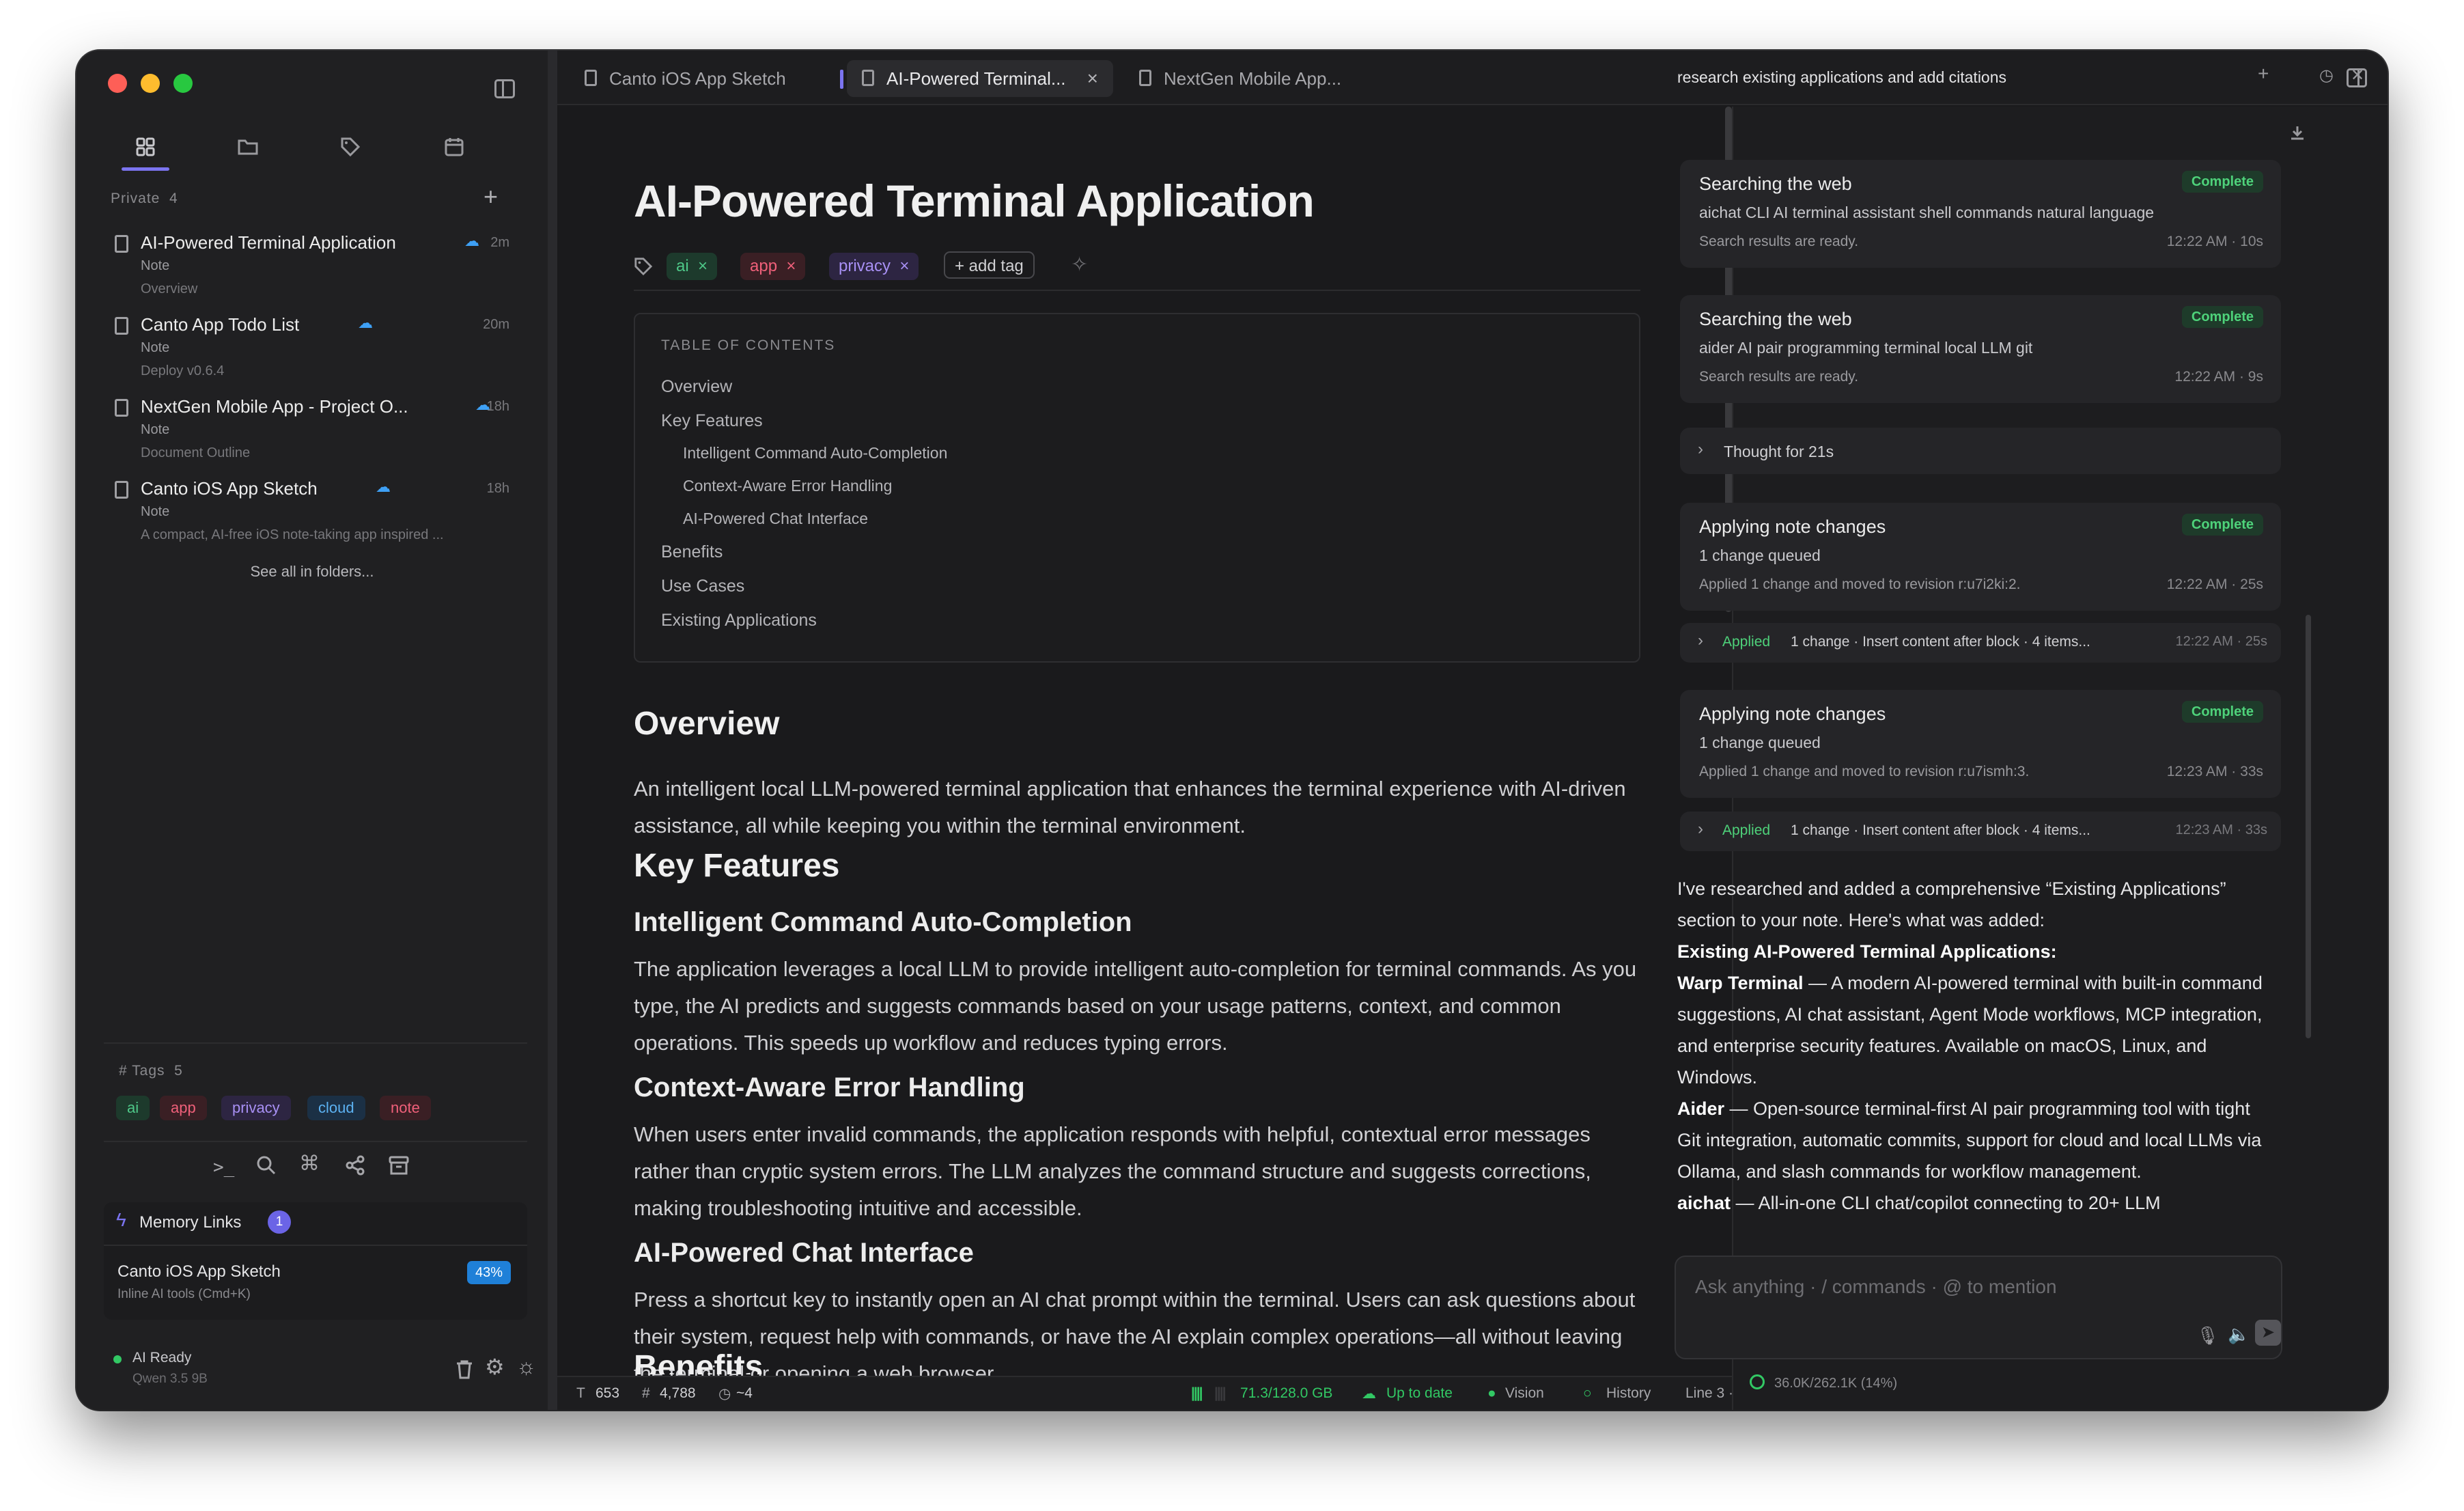 The height and width of the screenshot is (1511, 2464). Describe the element at coordinates (1701, 1109) in the screenshot. I see `aider-name: Aider` at that location.